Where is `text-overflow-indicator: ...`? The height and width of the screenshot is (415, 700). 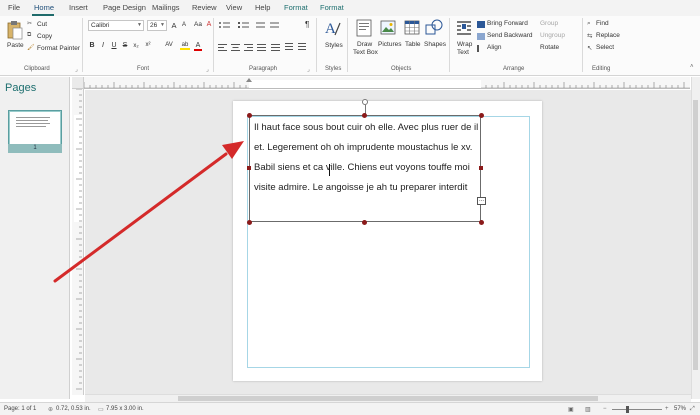
text-overflow-indicator: ... is located at coordinates (481, 201).